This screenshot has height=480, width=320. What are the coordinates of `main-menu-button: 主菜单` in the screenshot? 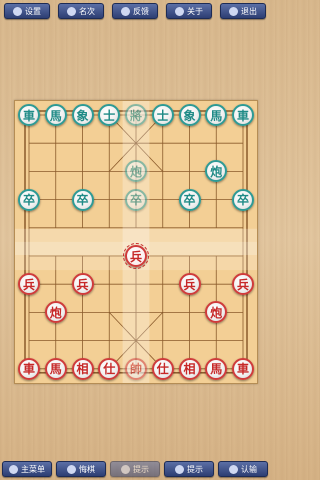 It's located at (27, 469).